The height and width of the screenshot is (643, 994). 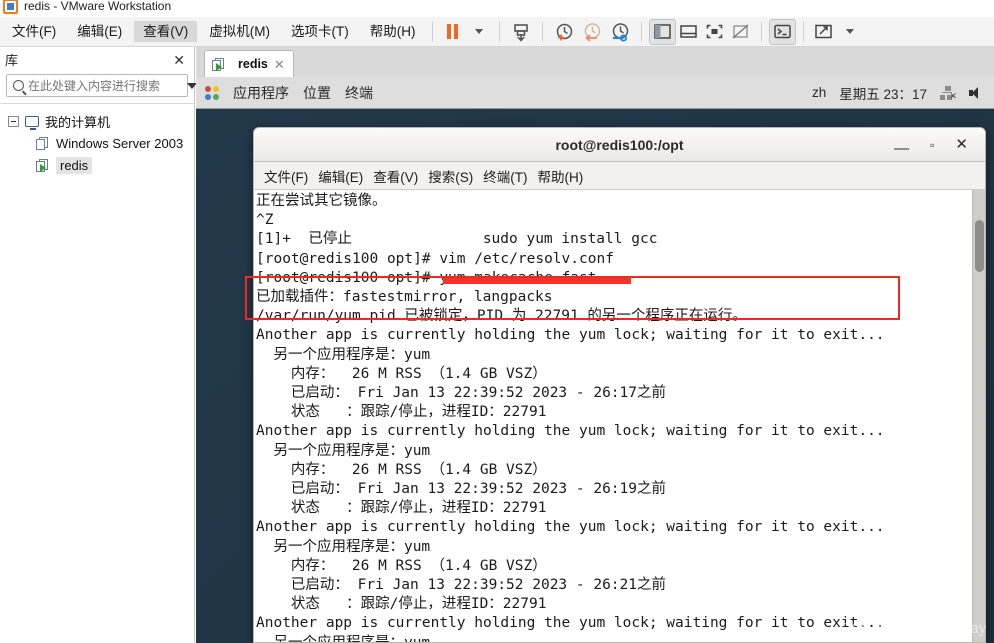 I want to click on terminal-menu-file: 文件(F), so click(x=286, y=176).